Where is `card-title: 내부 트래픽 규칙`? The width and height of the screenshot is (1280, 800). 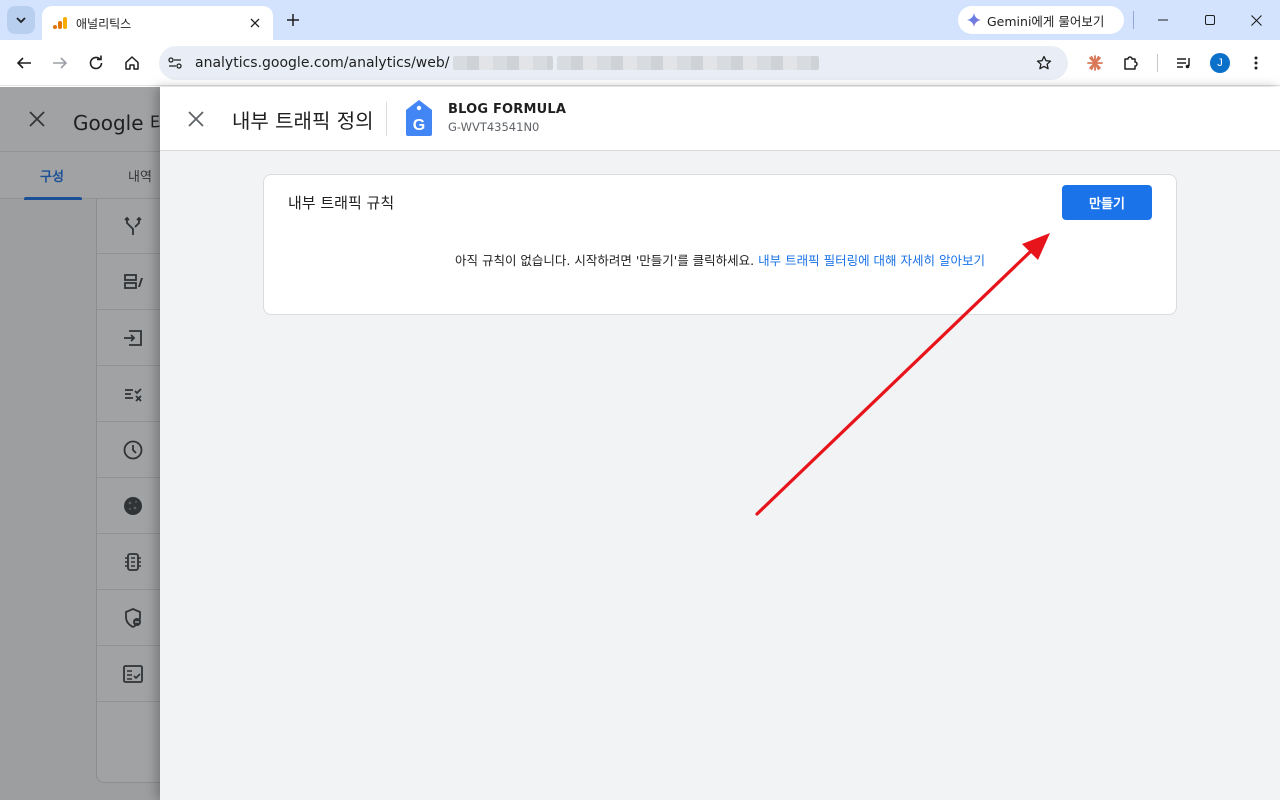
card-title: 내부 트래픽 규칙 is located at coordinates (341, 203).